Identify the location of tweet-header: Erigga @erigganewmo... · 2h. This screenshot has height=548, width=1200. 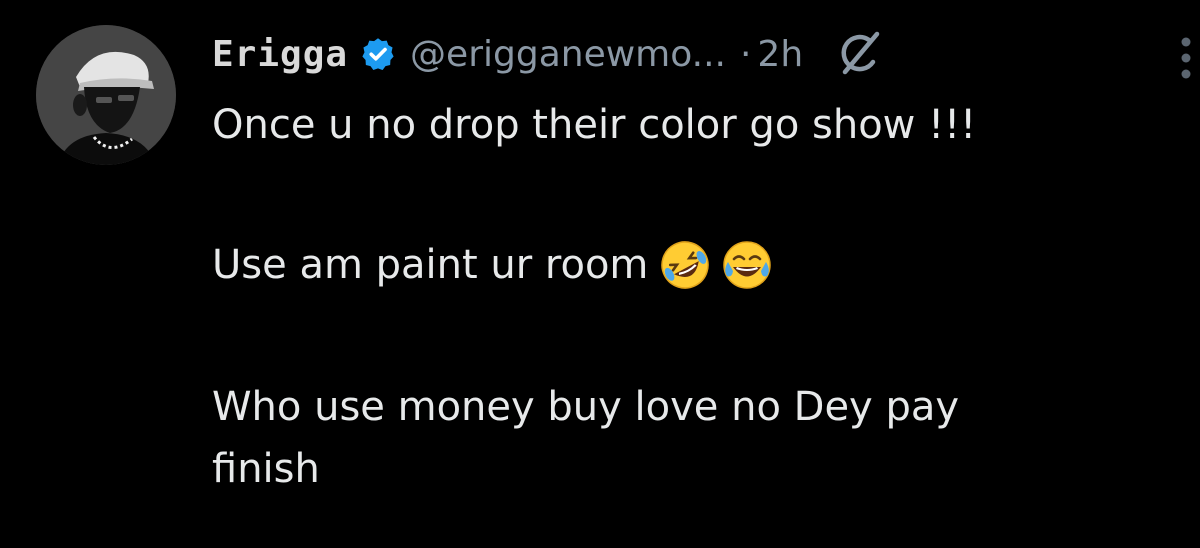
(549, 54).